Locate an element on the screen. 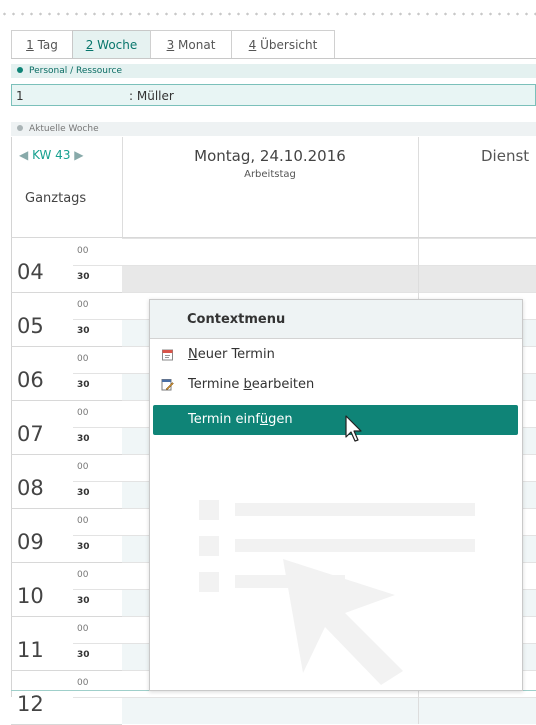 The image size is (536, 725). tab-label: Woche is located at coordinates (115, 45).